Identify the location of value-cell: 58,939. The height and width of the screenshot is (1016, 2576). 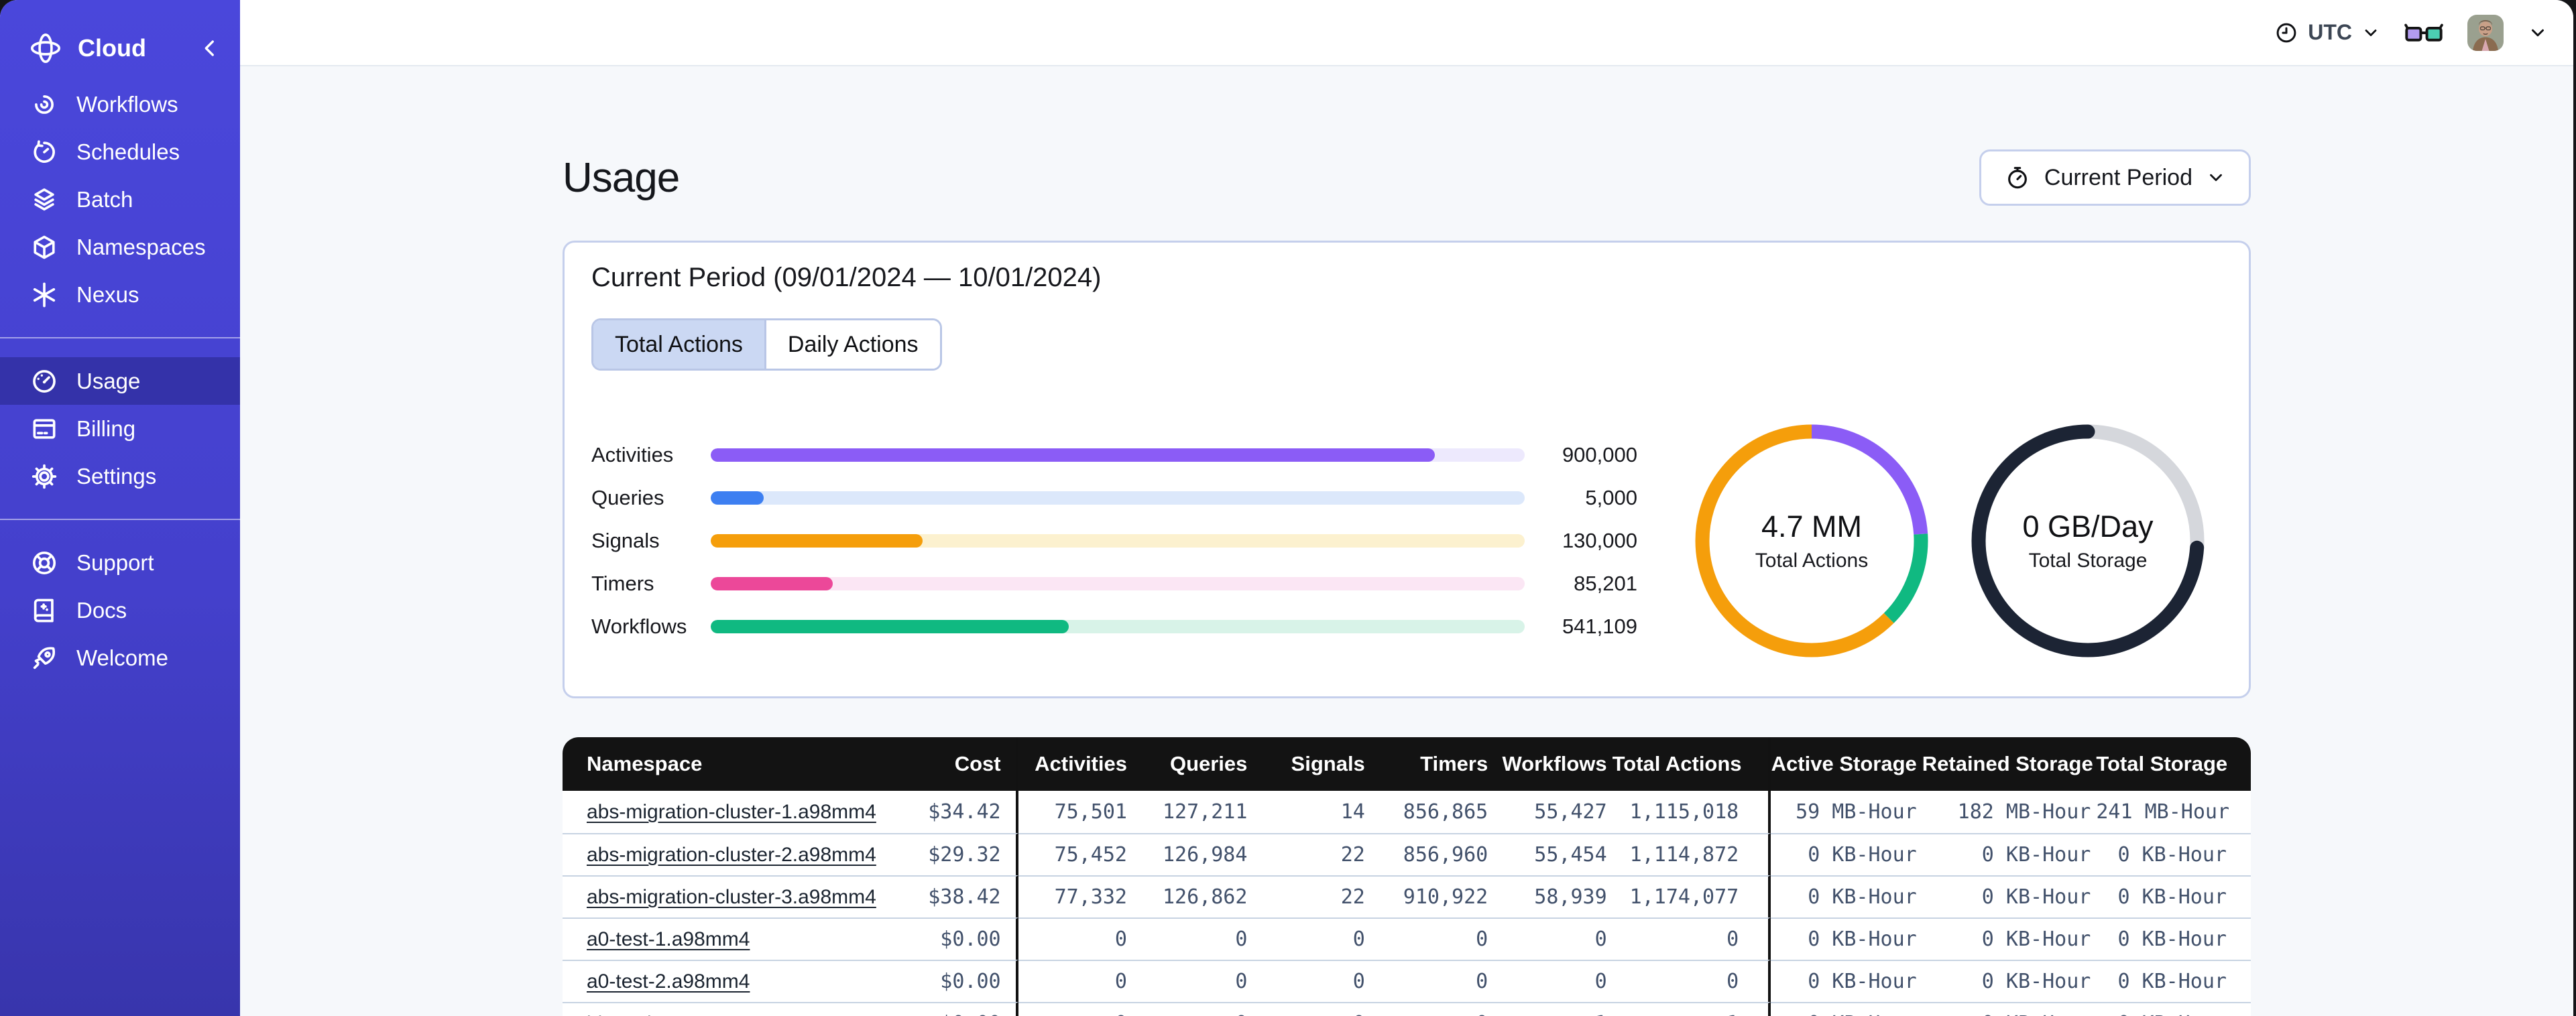
(1553, 896).